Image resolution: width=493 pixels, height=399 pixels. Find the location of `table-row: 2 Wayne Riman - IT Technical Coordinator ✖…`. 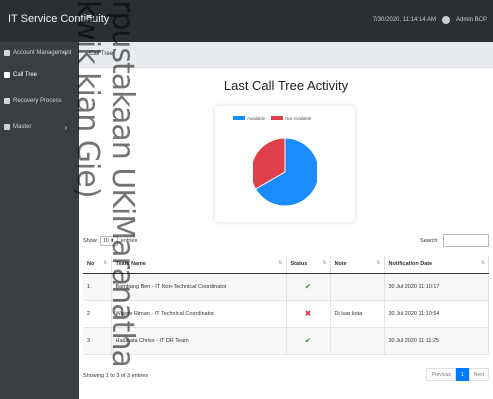

table-row: 2 Wayne Riman - IT Technical Coordinator ✖… is located at coordinates (286, 314).